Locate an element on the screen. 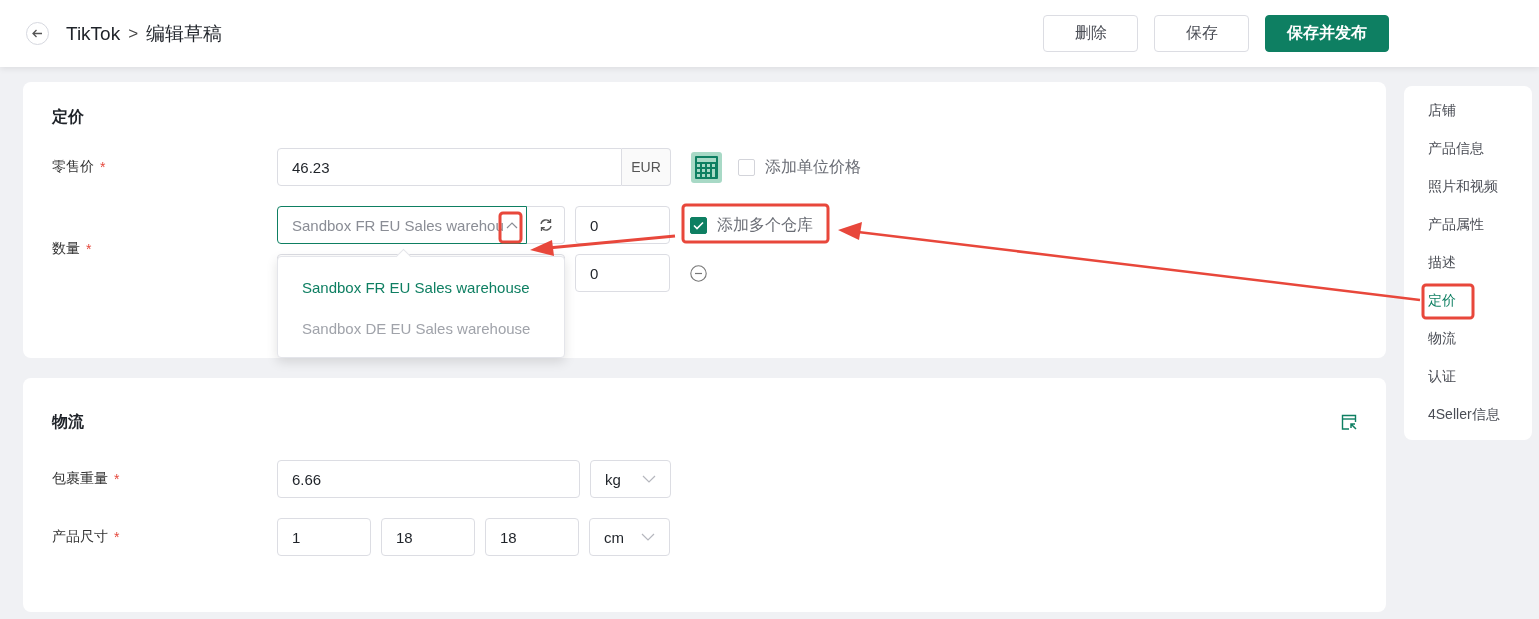  nav-link: 描述 is located at coordinates (1468, 262).